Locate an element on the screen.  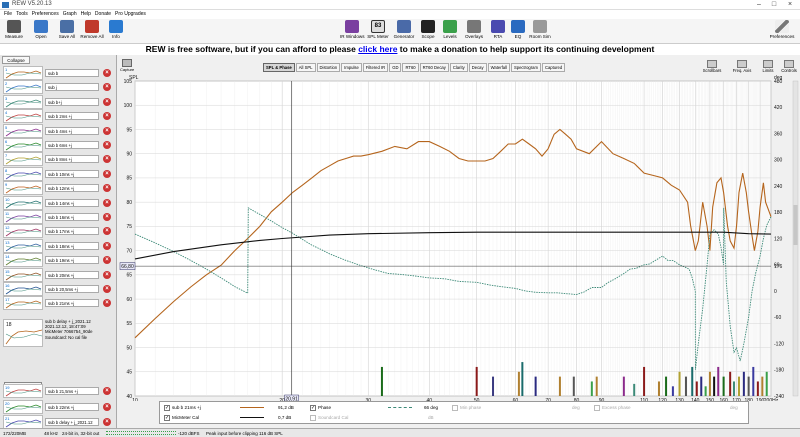
menu-preferences: Preferences is located at coordinates (45, 14).